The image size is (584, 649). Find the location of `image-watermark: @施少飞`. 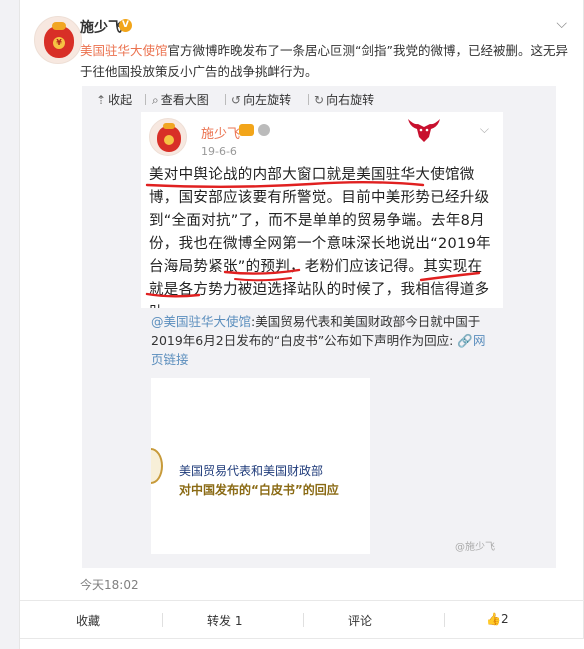

image-watermark: @施少飞 is located at coordinates (475, 547).